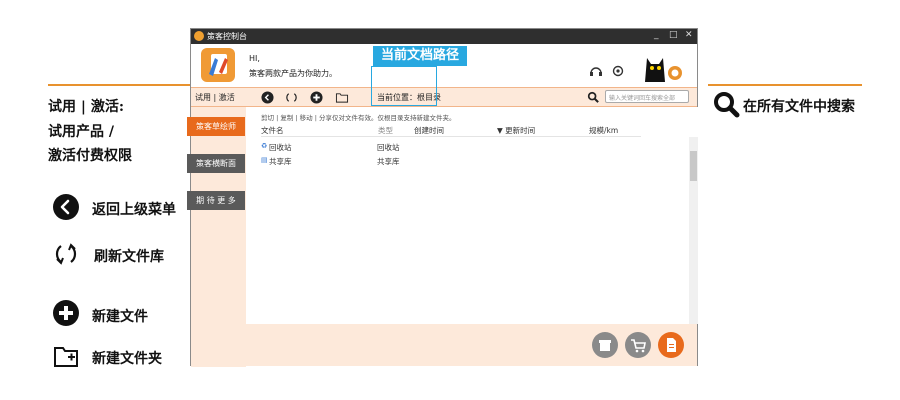 Image resolution: width=900 pixels, height=400 pixels. What do you see at coordinates (451, 136) in the screenshot?
I see `header-divider` at bounding box center [451, 136].